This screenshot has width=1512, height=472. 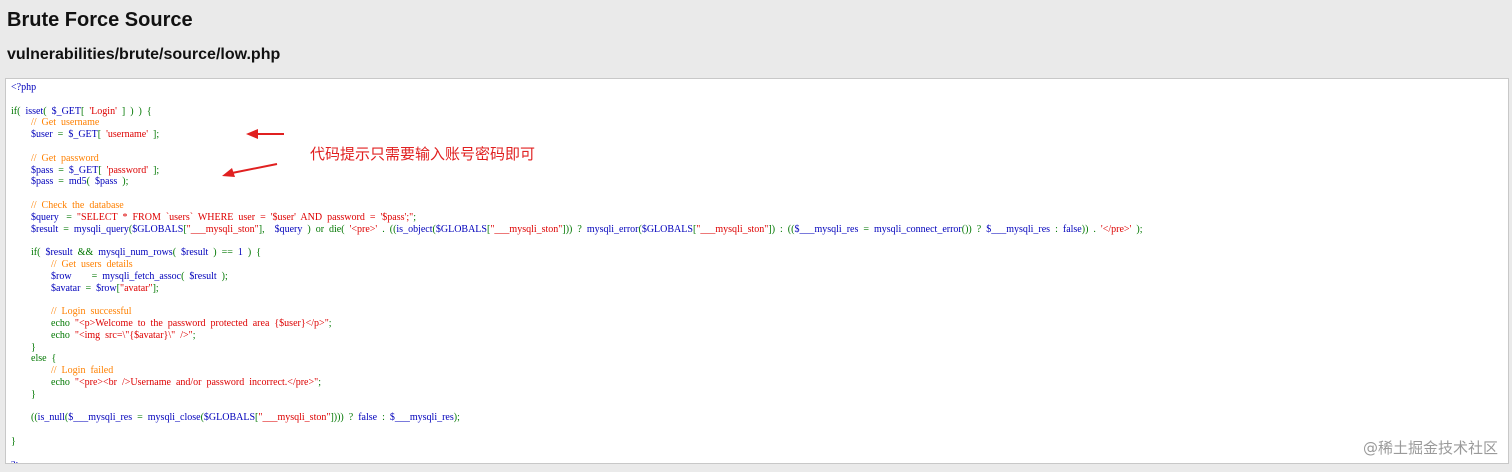 I want to click on code-line: echo "<img src=\"{$avatar}\" />";, so click(x=103, y=335).